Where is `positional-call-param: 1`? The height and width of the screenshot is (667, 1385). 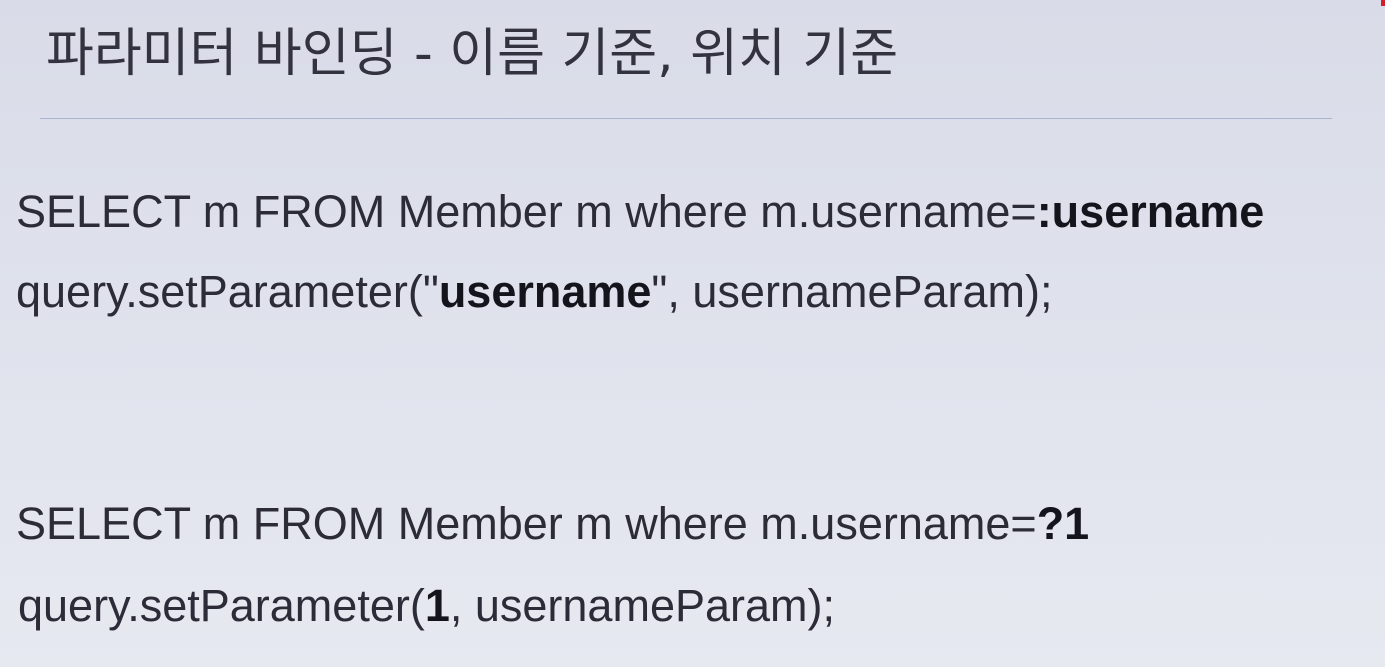 positional-call-param: 1 is located at coordinates (437, 605).